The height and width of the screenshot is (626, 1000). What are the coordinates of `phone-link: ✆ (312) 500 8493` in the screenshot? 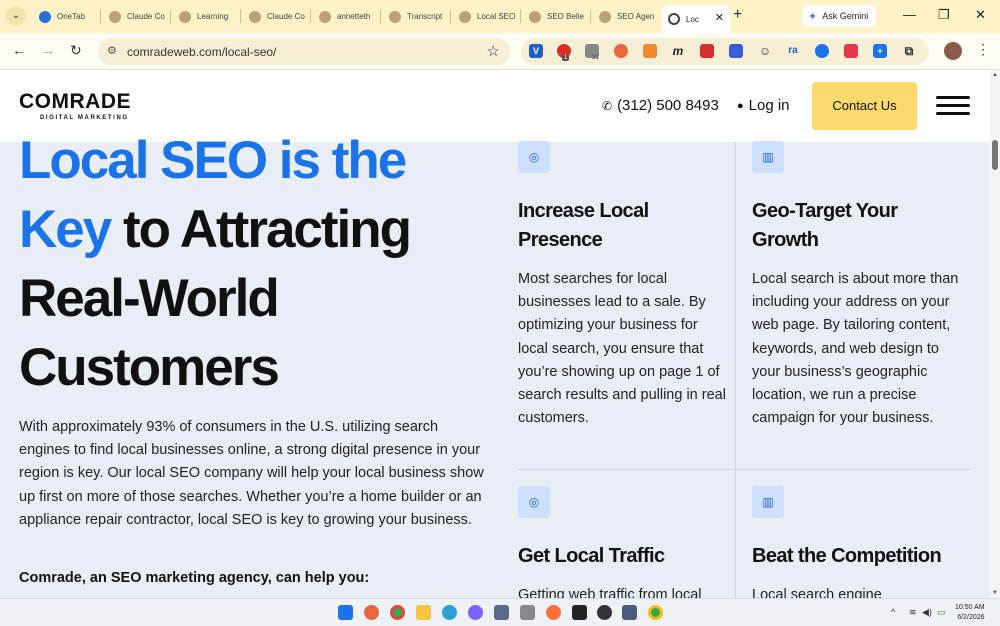 It's located at (660, 105).